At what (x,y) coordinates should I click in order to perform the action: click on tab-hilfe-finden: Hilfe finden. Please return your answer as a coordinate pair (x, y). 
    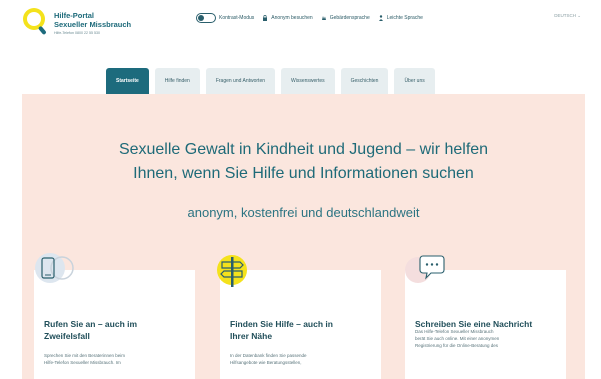
    Looking at the image, I should click on (177, 81).